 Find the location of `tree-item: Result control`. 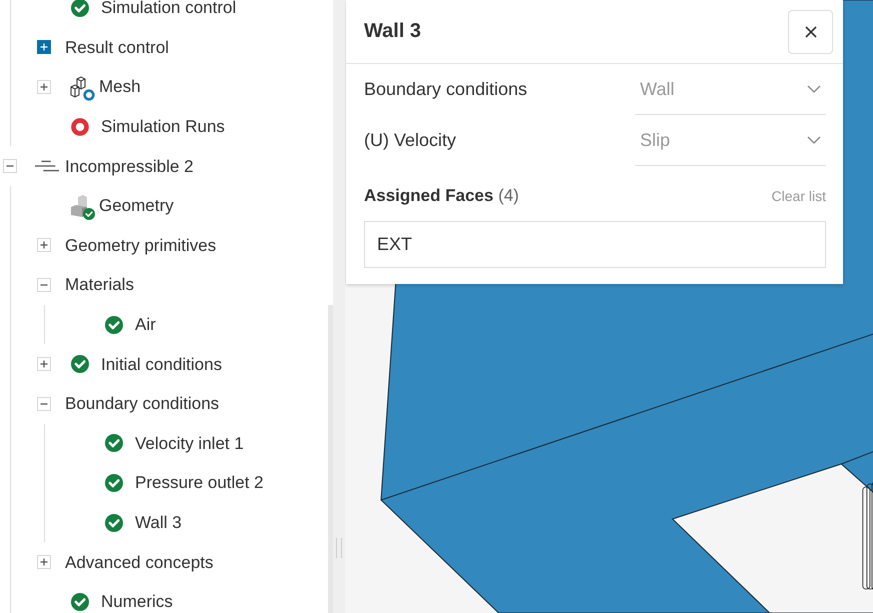

tree-item: Result control is located at coordinates (117, 47).